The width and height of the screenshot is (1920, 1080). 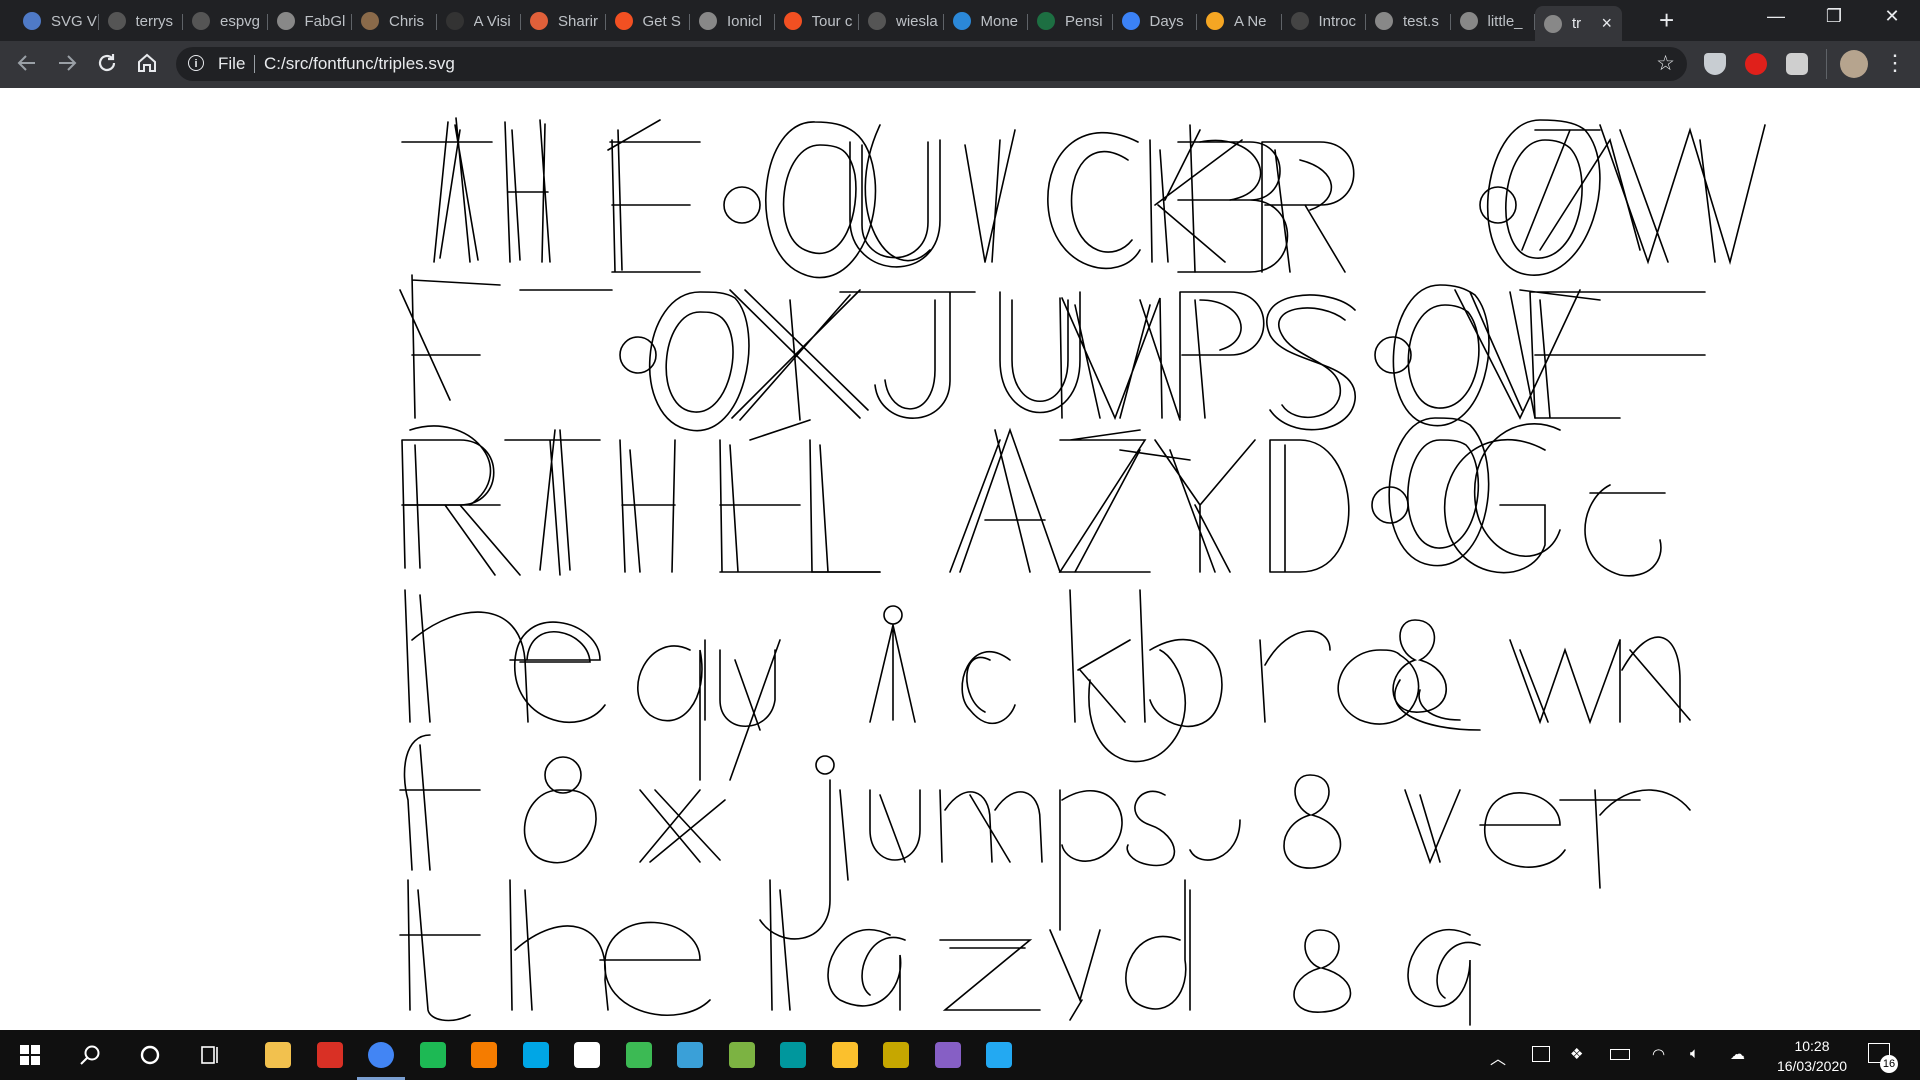 I want to click on taskbar-app-vscode, so click(x=999, y=1055).